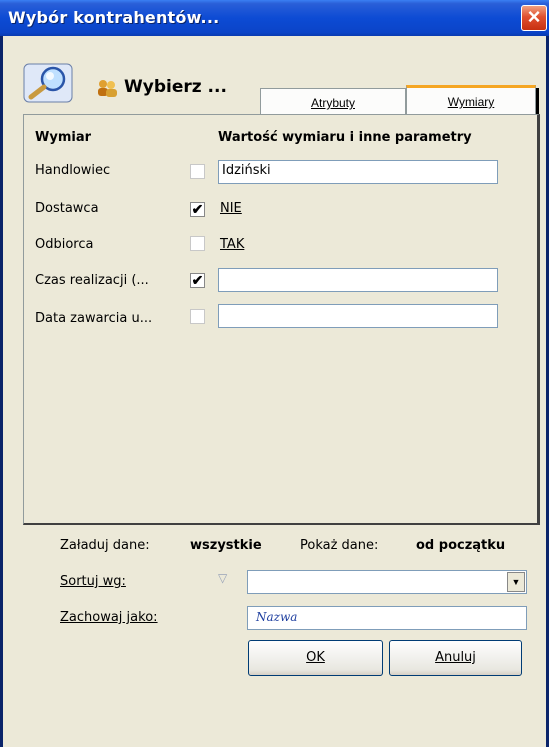 The image size is (549, 747). Describe the element at coordinates (231, 208) in the screenshot. I see `dimension-value-link: NIE` at that location.